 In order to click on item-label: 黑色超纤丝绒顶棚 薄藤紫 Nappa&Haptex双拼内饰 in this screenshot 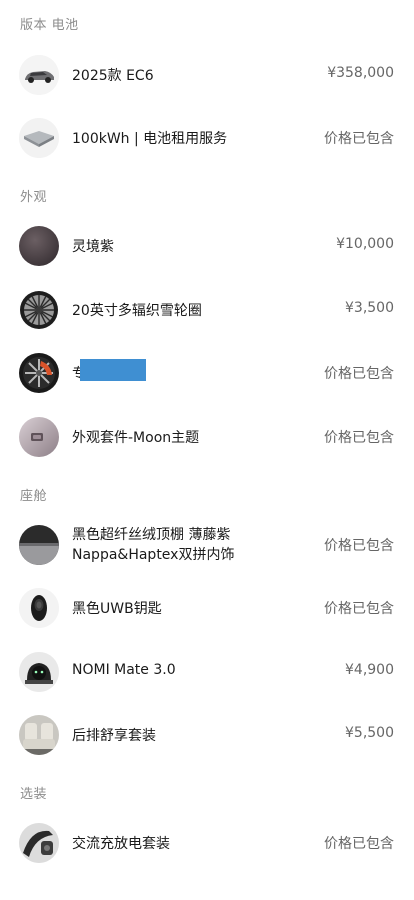, I will do `click(153, 545)`.